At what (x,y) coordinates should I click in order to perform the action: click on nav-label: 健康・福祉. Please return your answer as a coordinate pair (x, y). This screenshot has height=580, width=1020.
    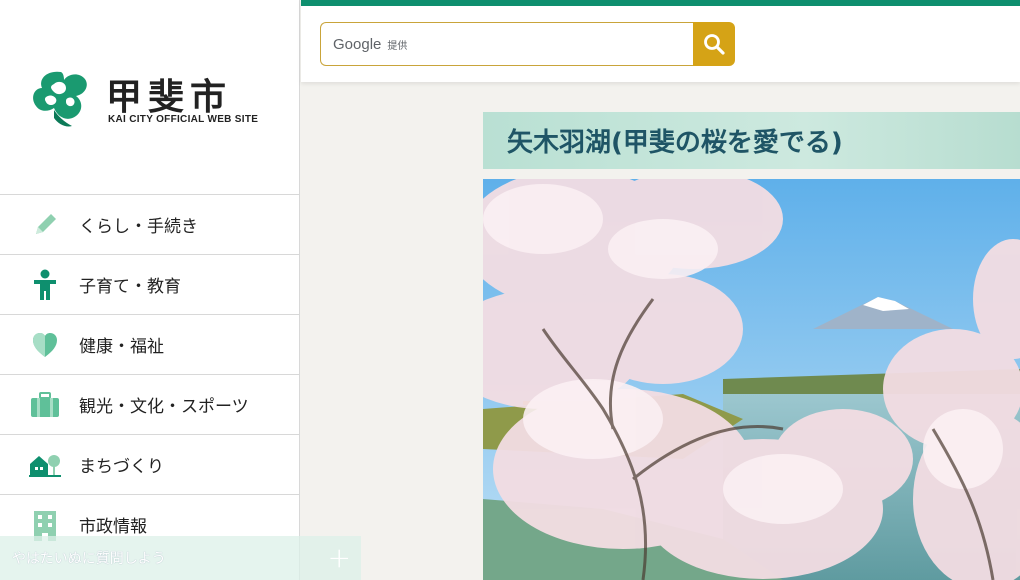
    Looking at the image, I should click on (121, 347).